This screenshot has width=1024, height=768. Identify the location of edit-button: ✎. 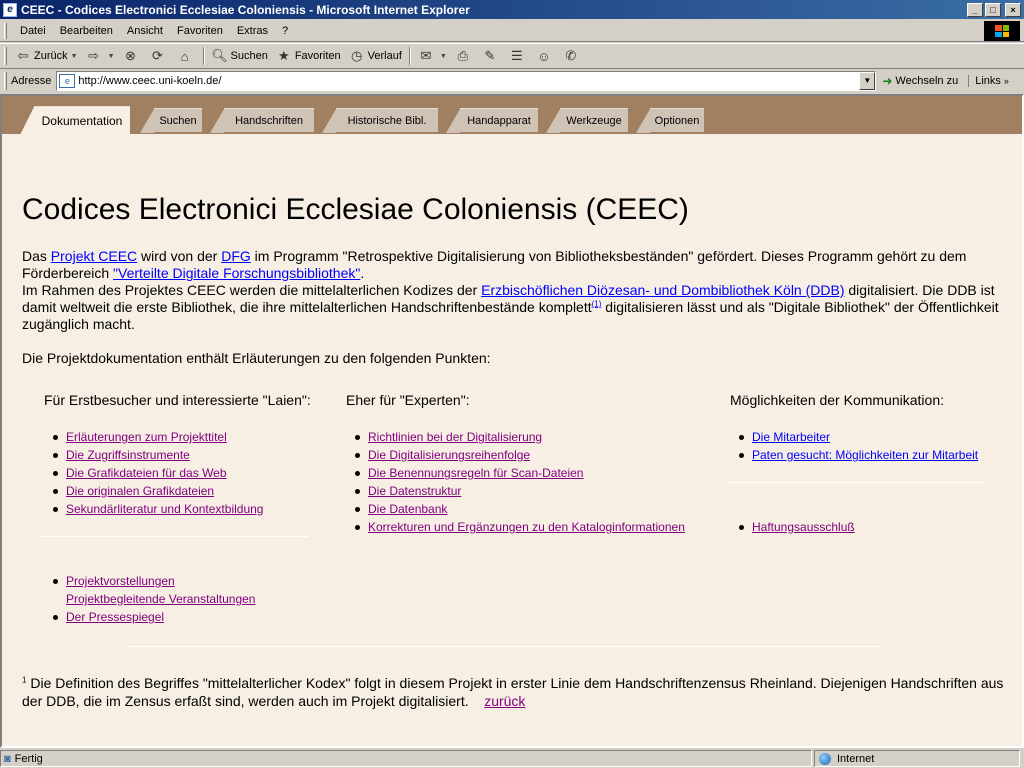
(491, 56).